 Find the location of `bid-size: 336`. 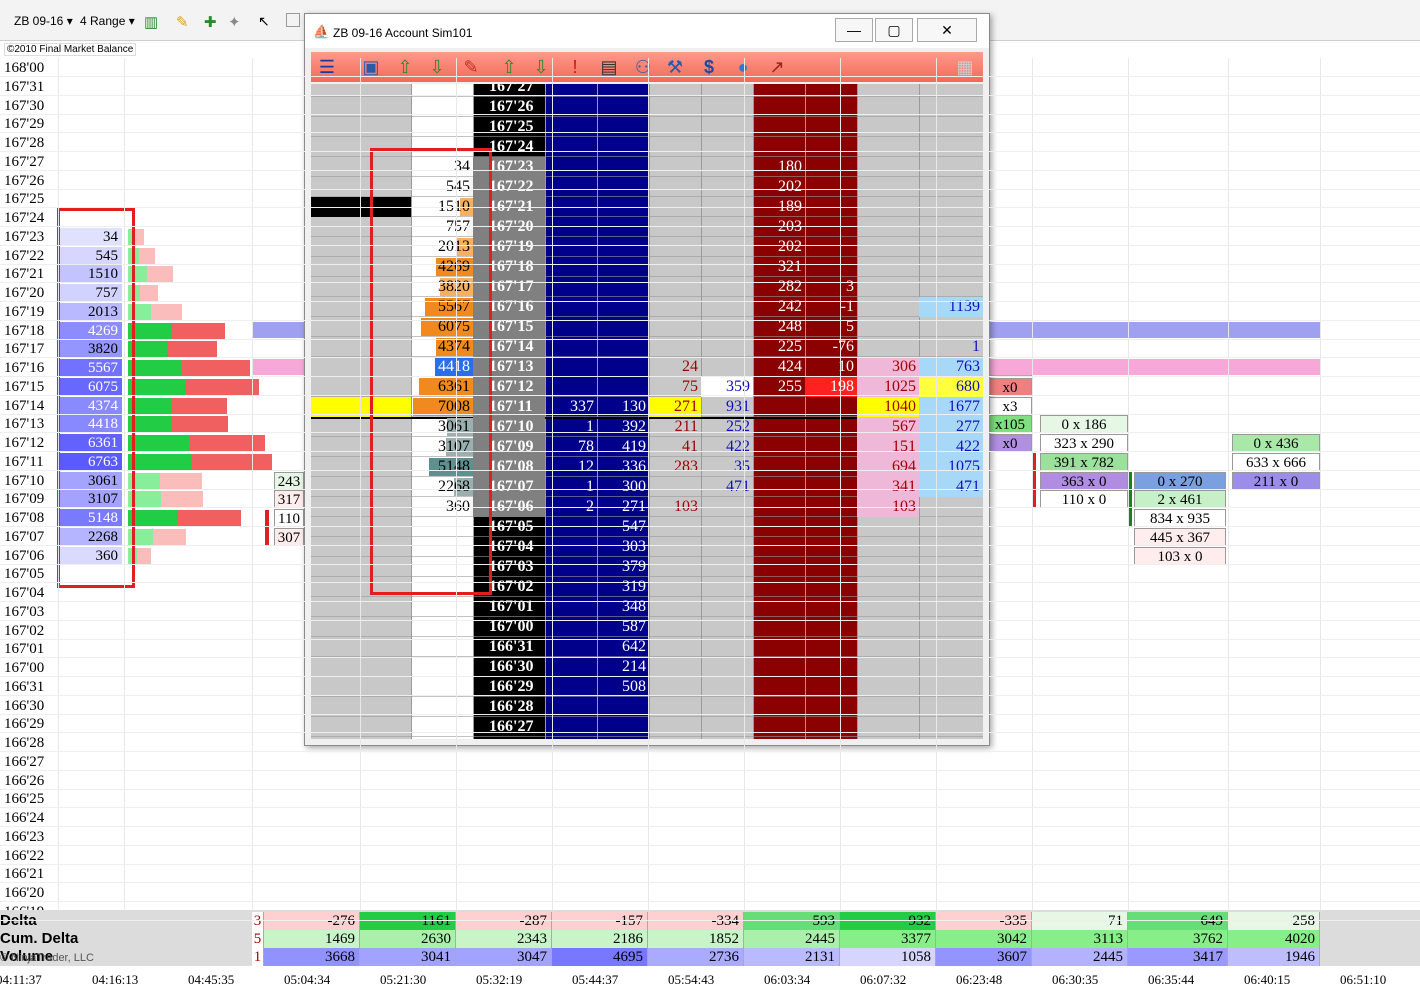

bid-size: 336 is located at coordinates (623, 467).